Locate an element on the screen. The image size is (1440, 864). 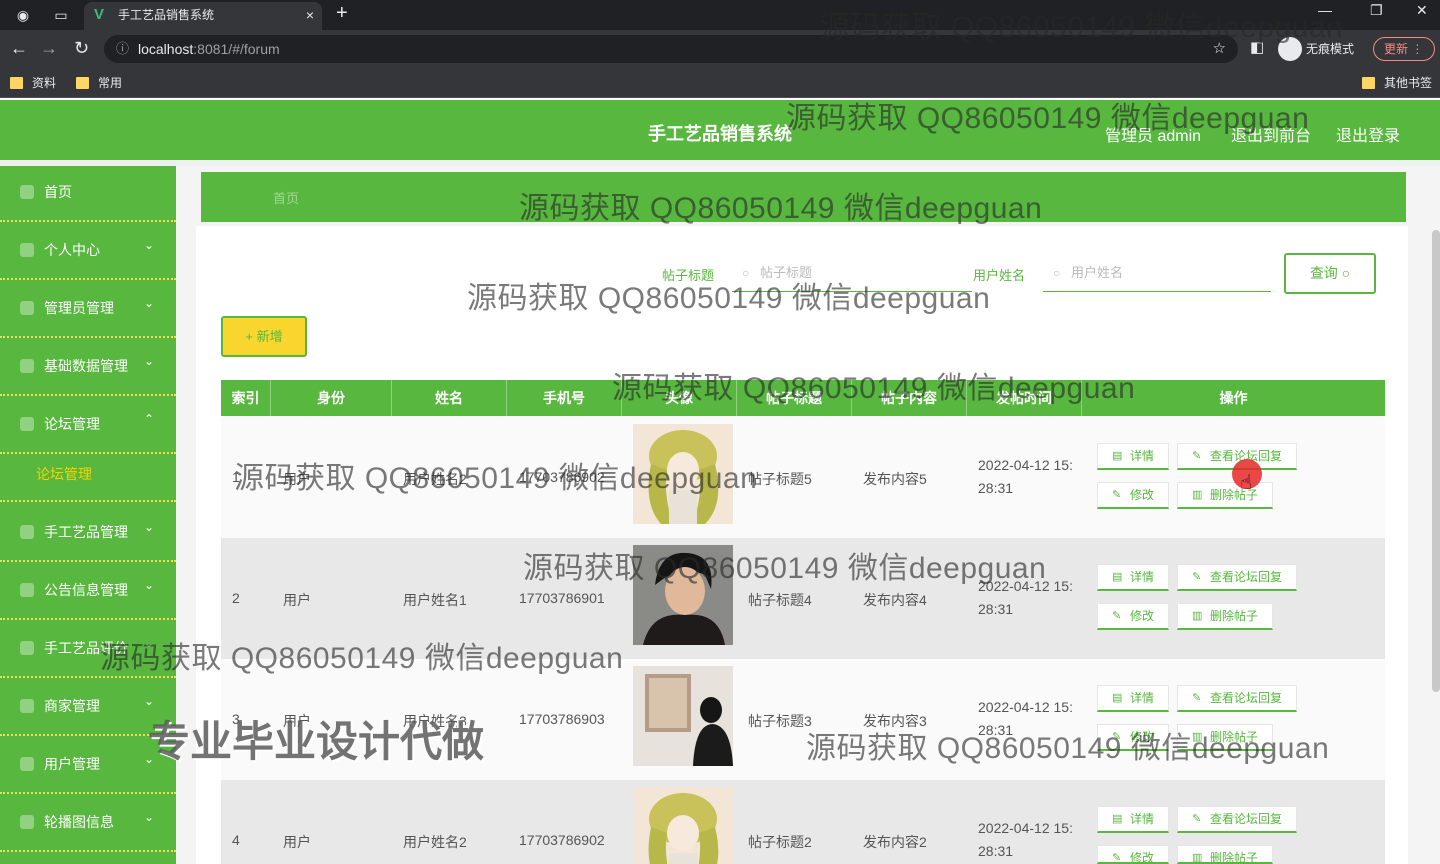
other-bookmarks: 其他书签 is located at coordinates (1397, 83).